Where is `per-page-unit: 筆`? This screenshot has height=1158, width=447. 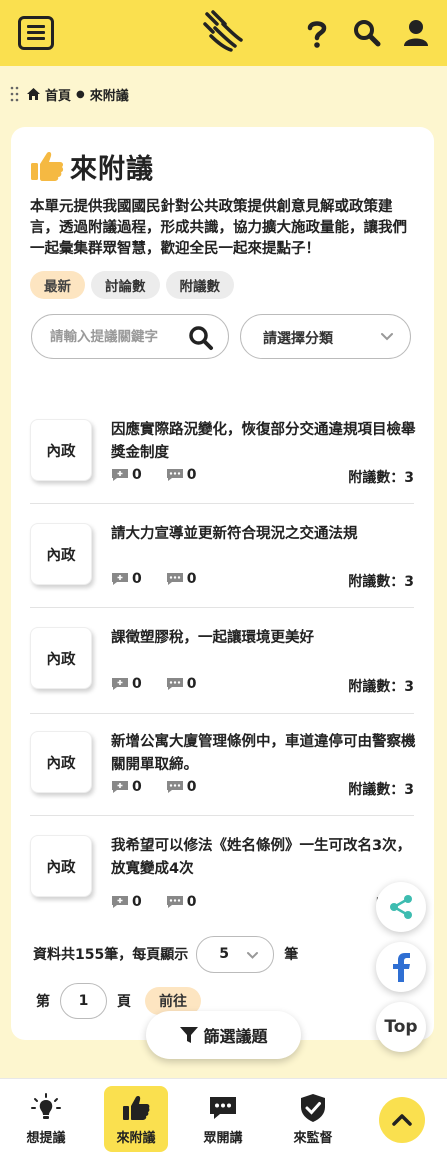
per-page-unit: 筆 is located at coordinates (291, 955).